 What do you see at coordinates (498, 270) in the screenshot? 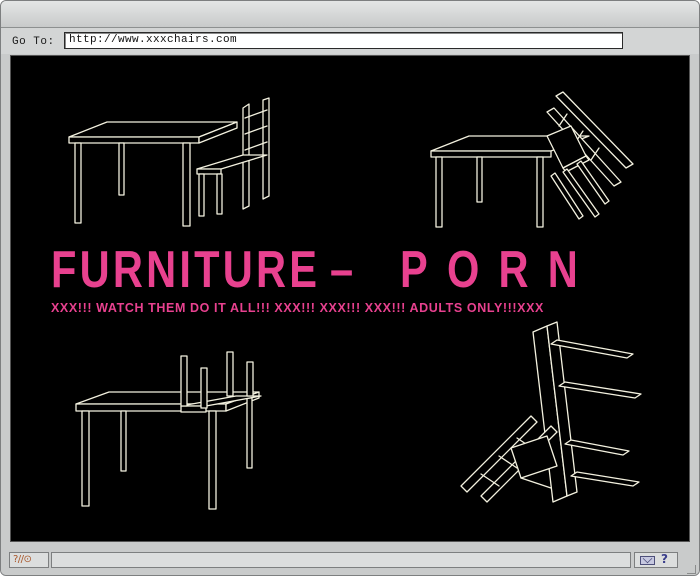
I see `headline-porn: PORN` at bounding box center [498, 270].